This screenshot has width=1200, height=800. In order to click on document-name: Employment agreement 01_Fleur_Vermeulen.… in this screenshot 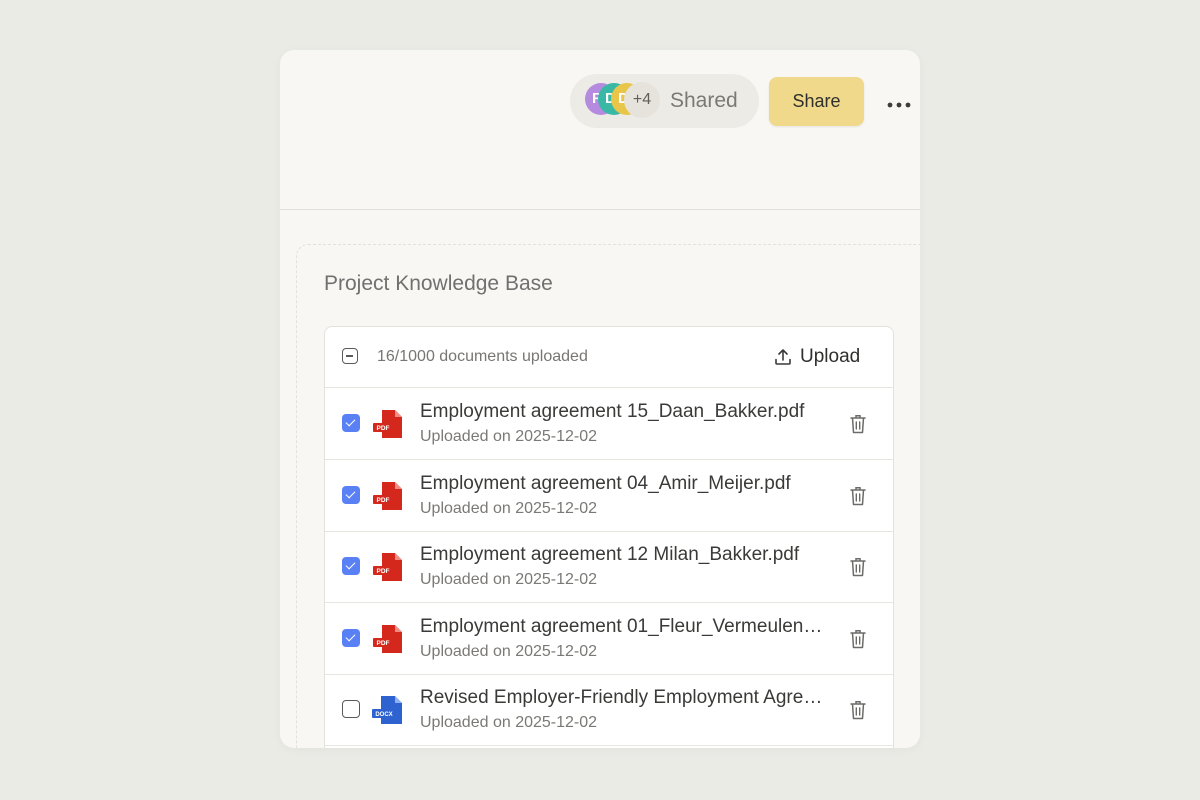, I will do `click(622, 627)`.